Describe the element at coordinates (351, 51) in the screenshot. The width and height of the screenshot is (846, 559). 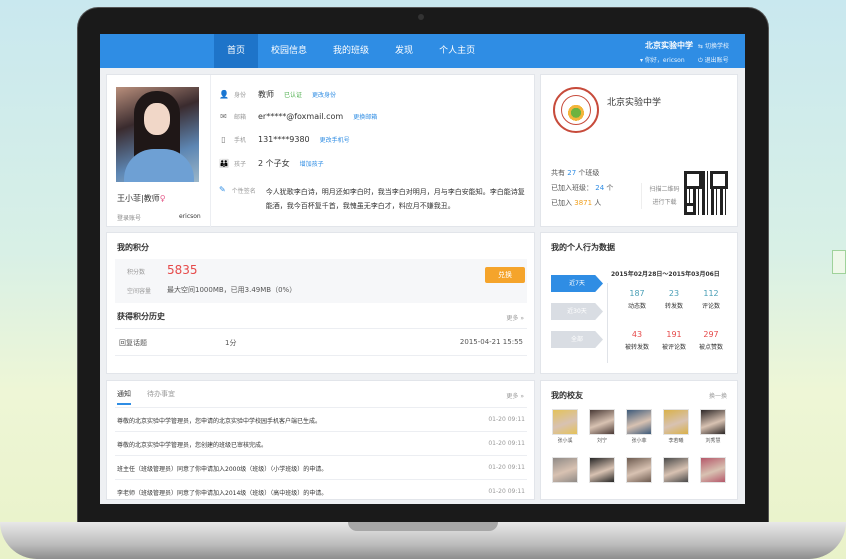
I see `nav-my-class: 我的班级` at that location.